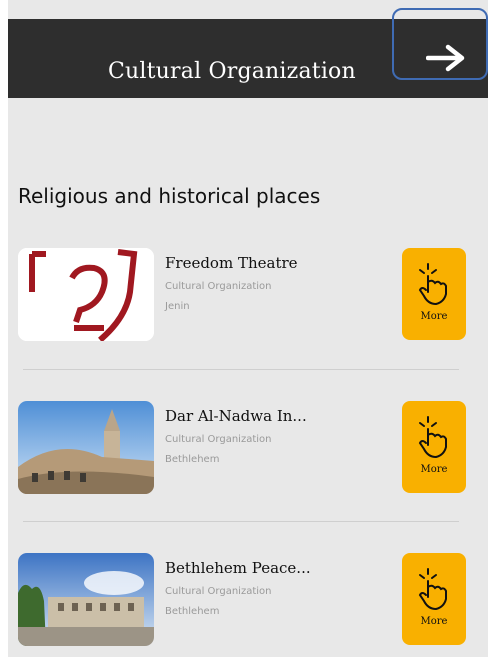  Describe the element at coordinates (86, 599) in the screenshot. I see `peace-center-photo` at that location.